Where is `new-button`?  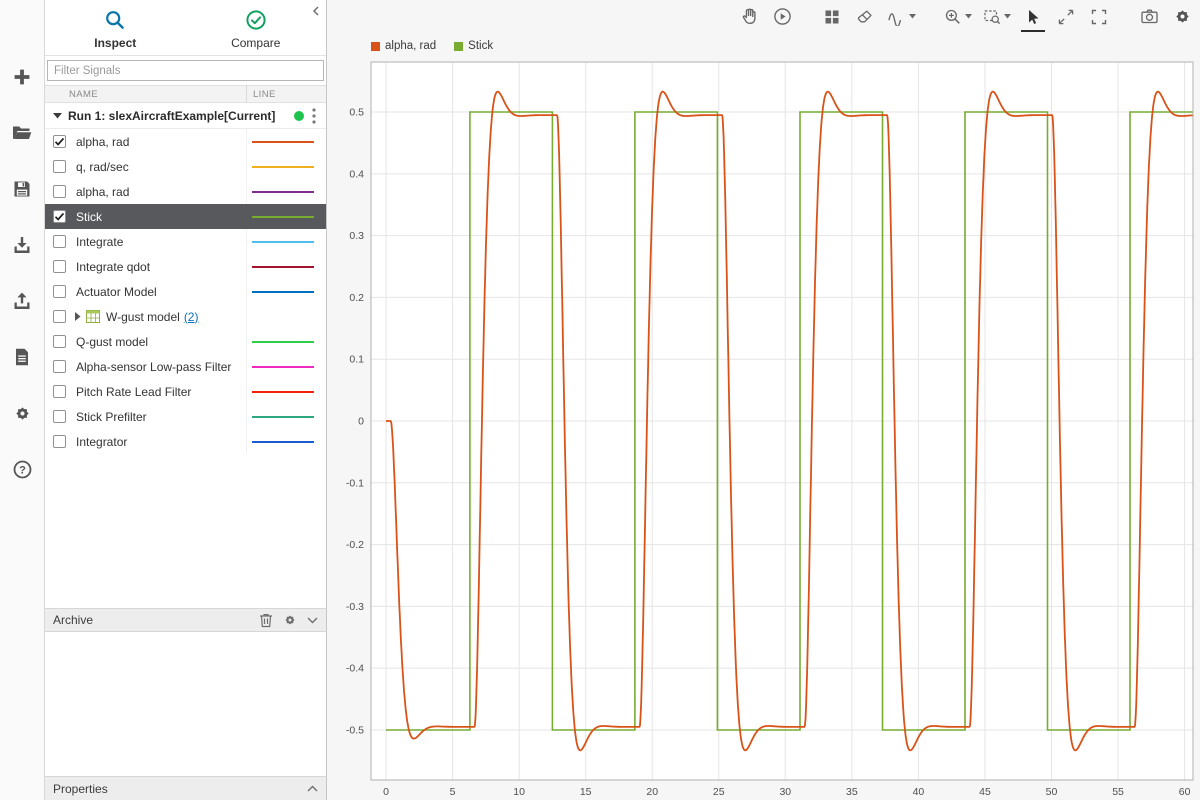
new-button is located at coordinates (22, 77).